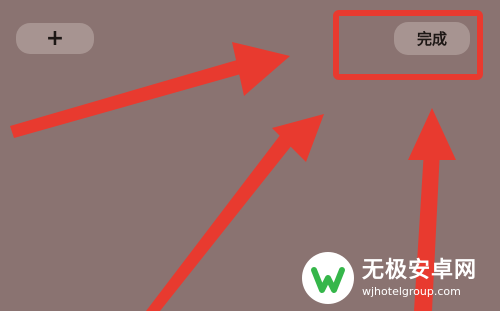 This screenshot has width=500, height=311. What do you see at coordinates (261, 69) in the screenshot?
I see `arrow-1-head` at bounding box center [261, 69].